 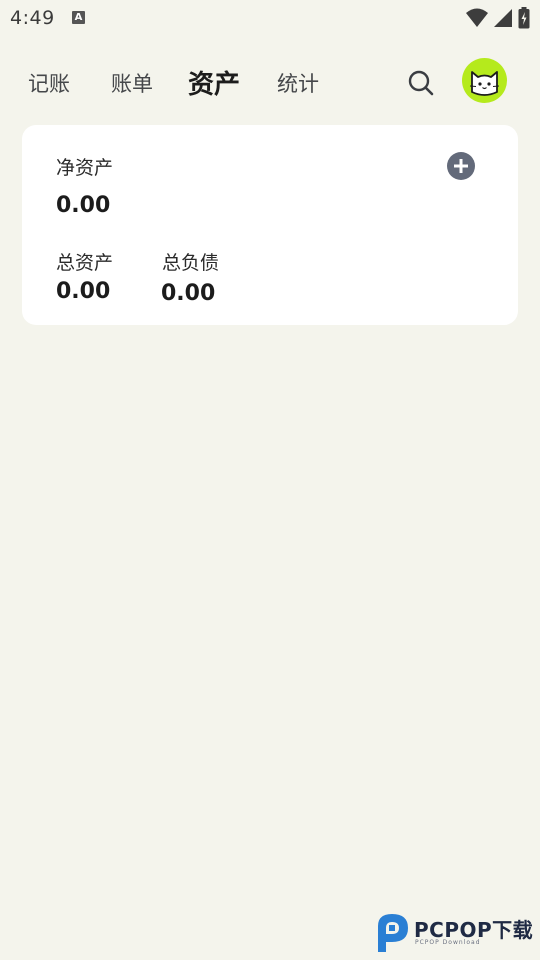 I want to click on avatar, so click(x=484, y=80).